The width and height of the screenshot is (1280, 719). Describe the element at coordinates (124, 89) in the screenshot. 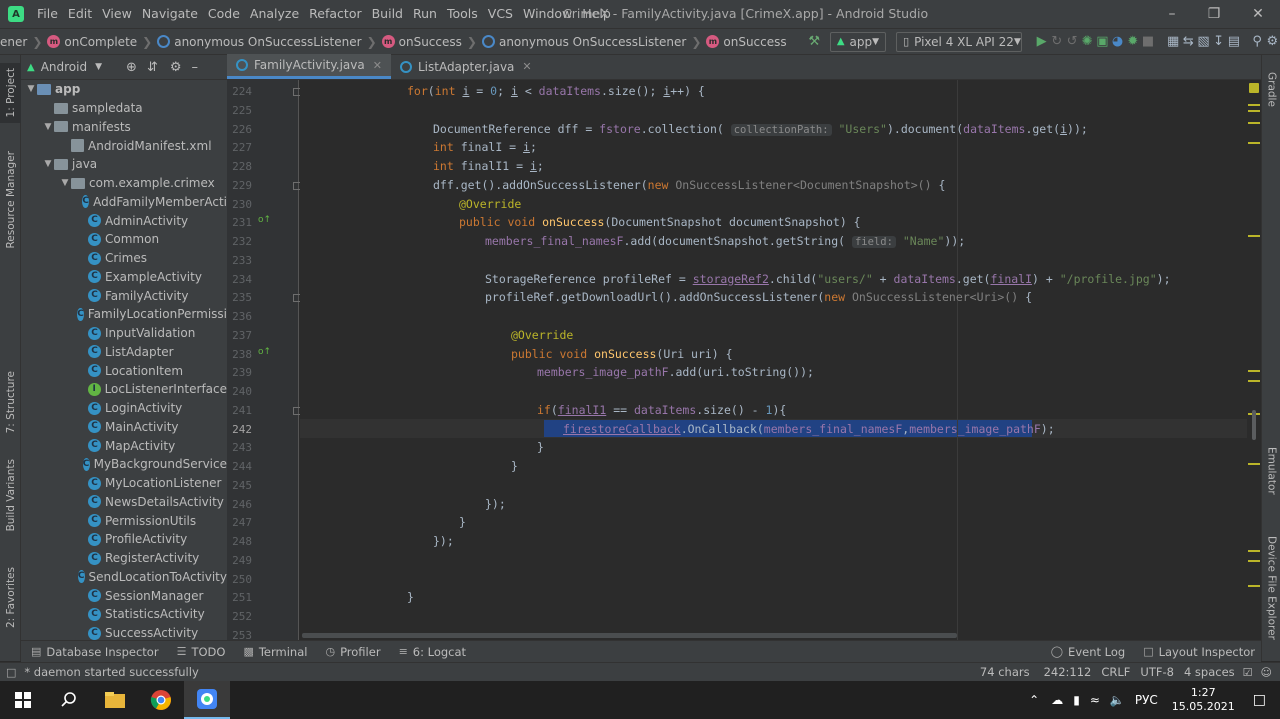

I see `tree-item: ▼ app` at that location.